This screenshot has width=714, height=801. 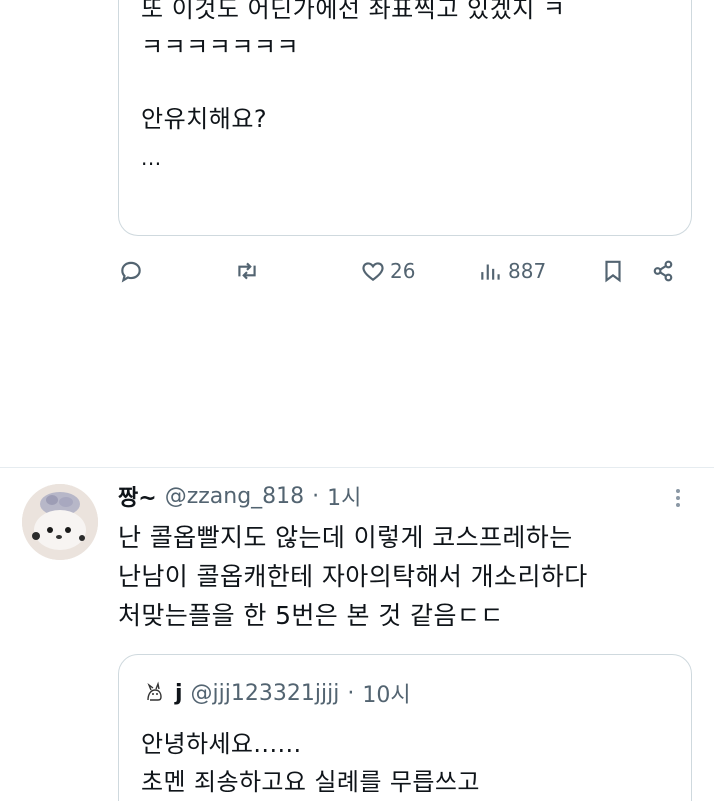 What do you see at coordinates (220, 47) in the screenshot?
I see `quoted-line: ㅋㅋㅋㅋㅋㅋㅋ` at bounding box center [220, 47].